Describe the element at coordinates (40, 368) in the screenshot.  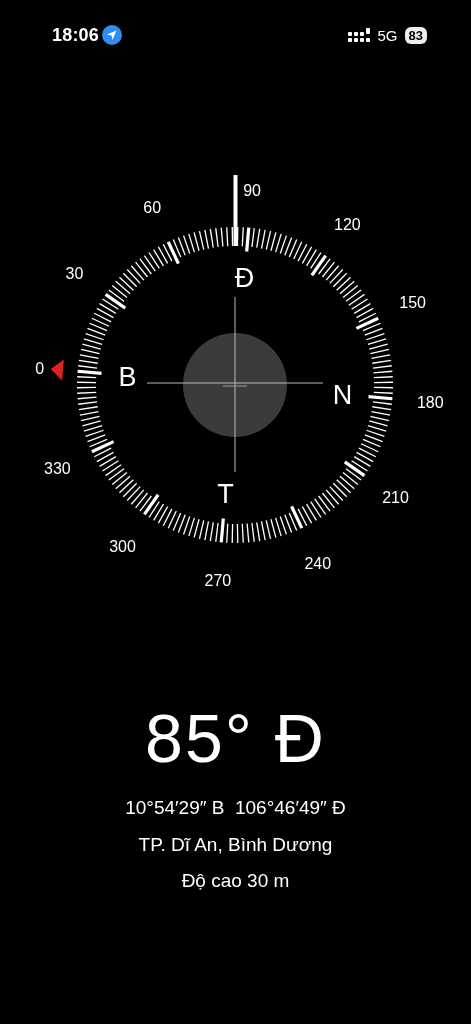
I see `degree-label: 0` at that location.